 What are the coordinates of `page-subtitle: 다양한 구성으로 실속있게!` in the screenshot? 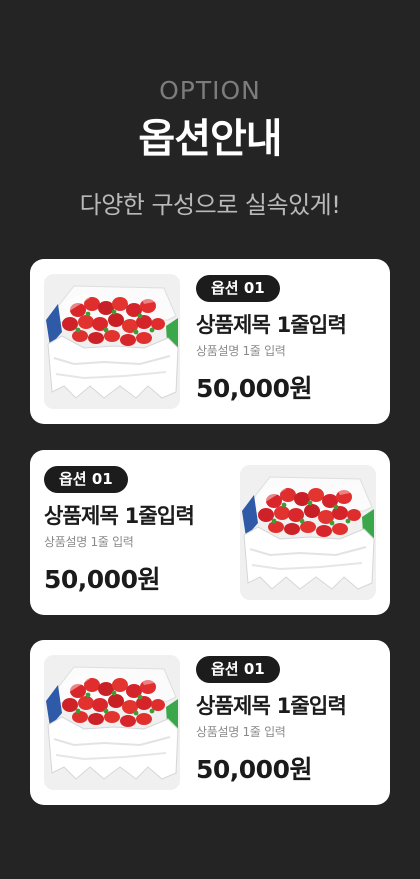 It's located at (210, 205).